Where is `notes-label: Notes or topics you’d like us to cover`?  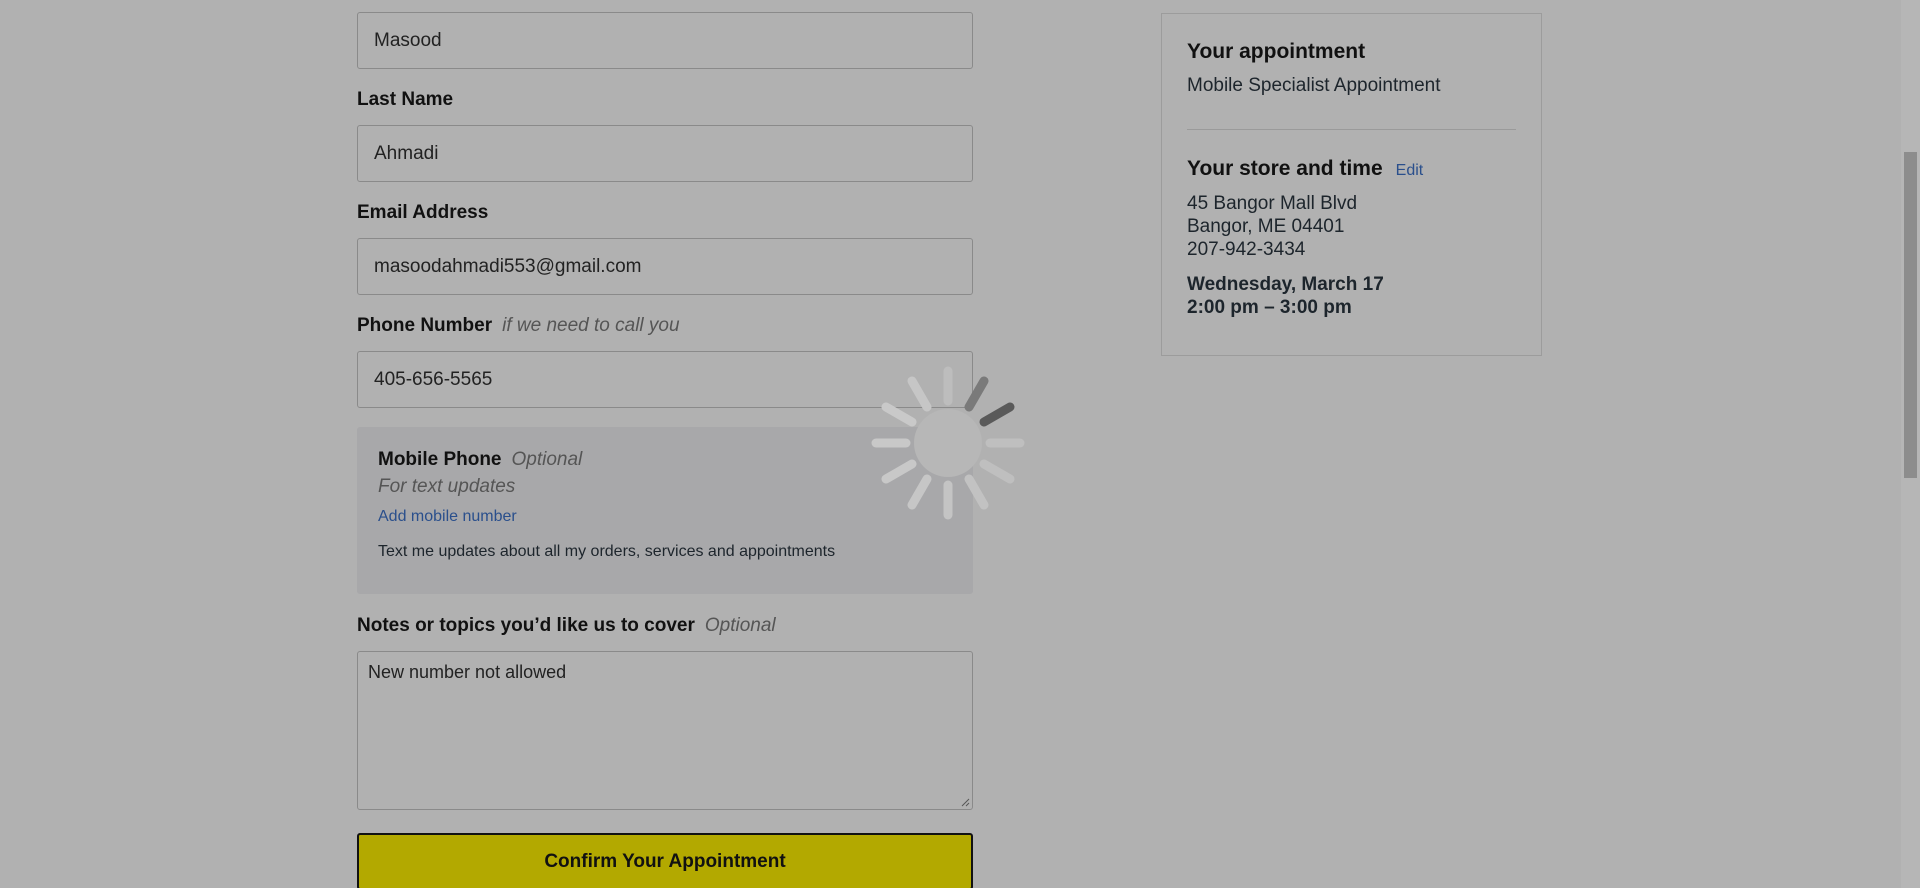
notes-label: Notes or topics you’d like us to cover is located at coordinates (526, 625).